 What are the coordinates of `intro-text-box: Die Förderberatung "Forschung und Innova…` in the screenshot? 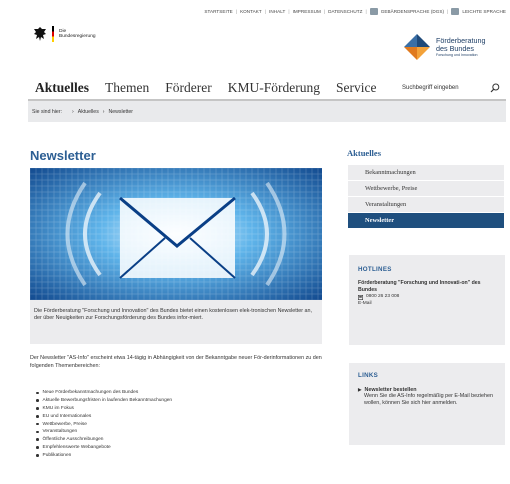 It's located at (176, 322).